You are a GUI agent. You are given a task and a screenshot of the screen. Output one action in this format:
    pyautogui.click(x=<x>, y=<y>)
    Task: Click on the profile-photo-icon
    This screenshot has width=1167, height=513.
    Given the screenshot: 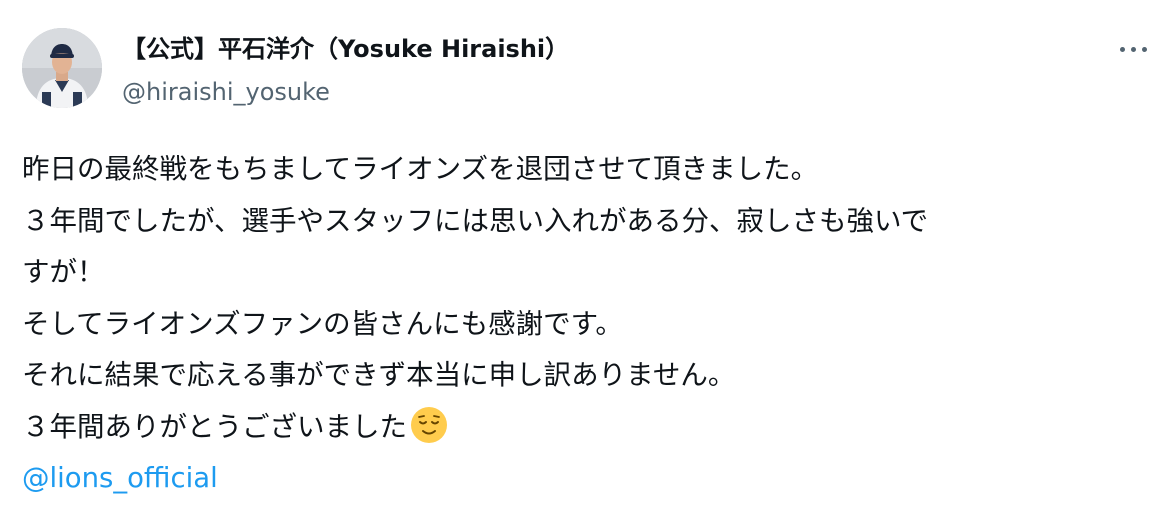 What is the action you would take?
    pyautogui.click(x=62, y=68)
    